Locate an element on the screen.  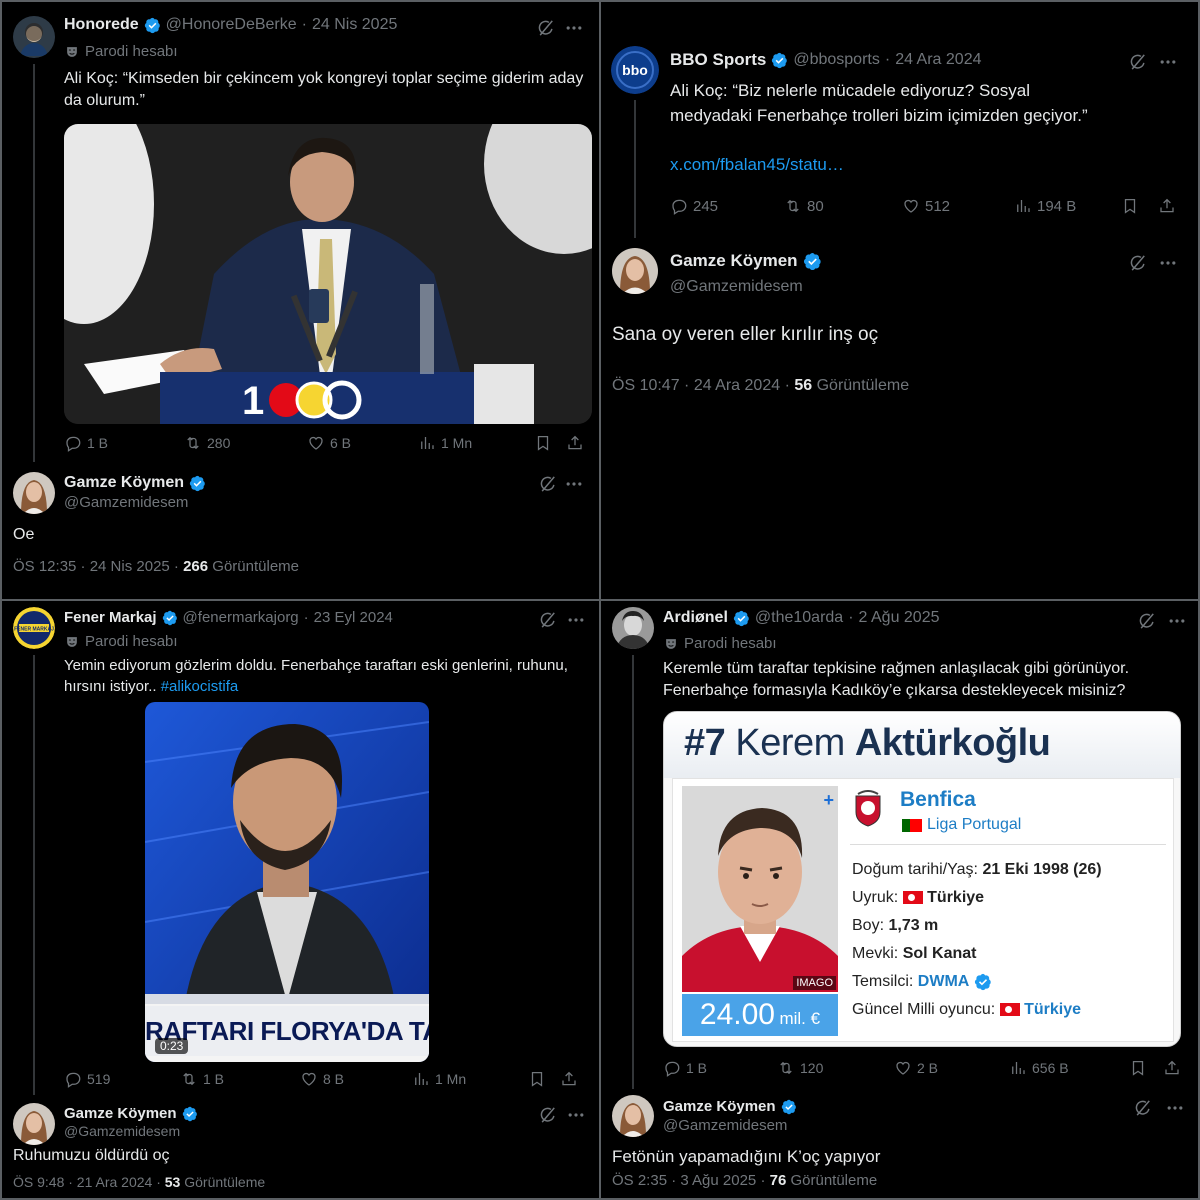
tweet-photo: 1 is located at coordinates (328, 274).